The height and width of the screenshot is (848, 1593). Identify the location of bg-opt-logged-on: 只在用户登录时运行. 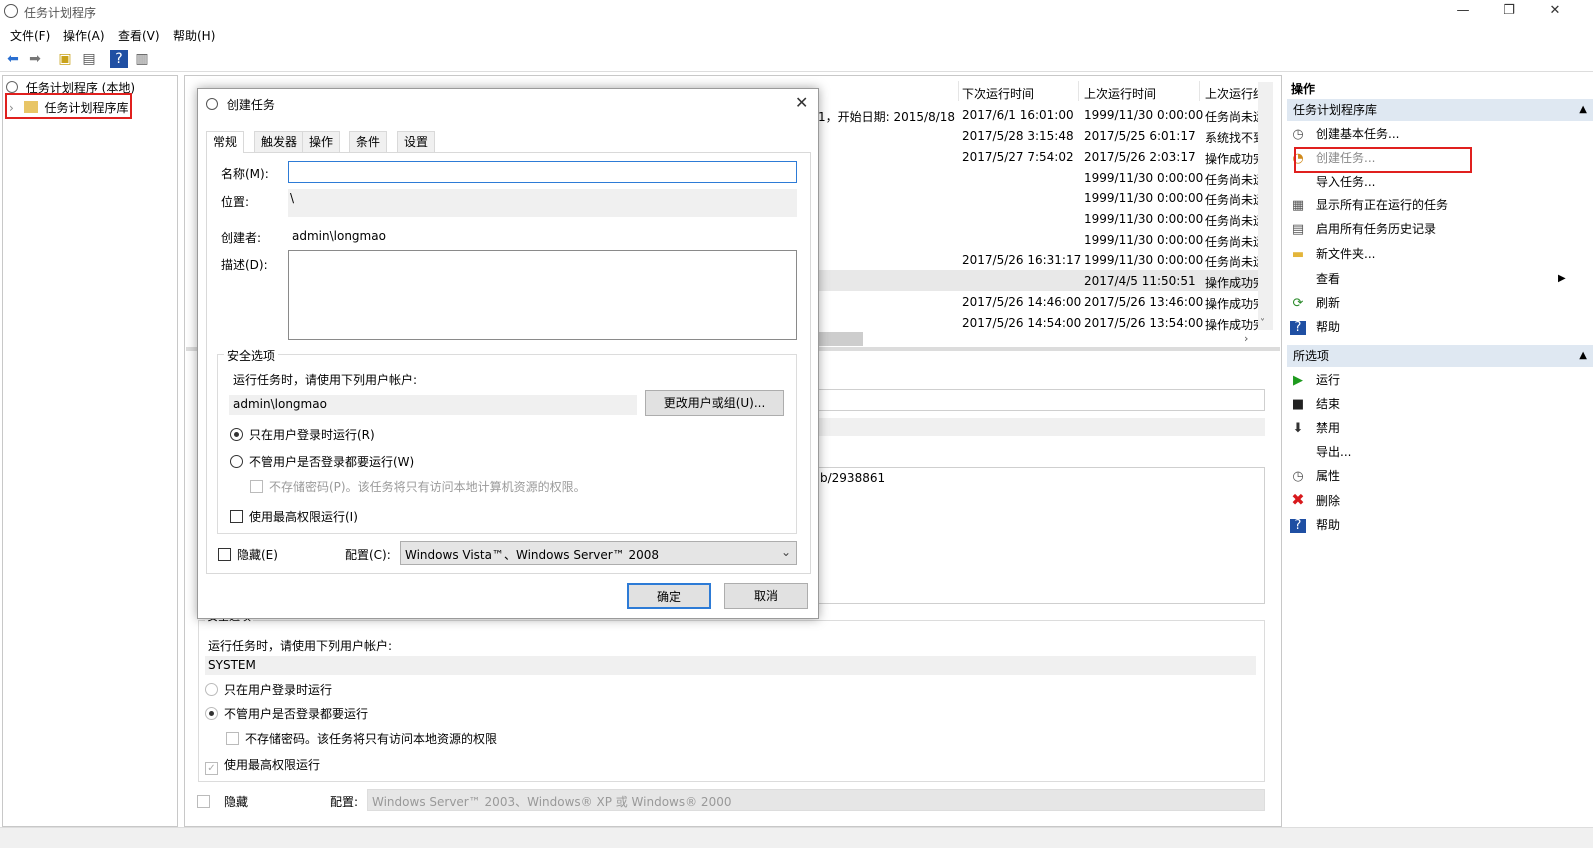
(268, 689).